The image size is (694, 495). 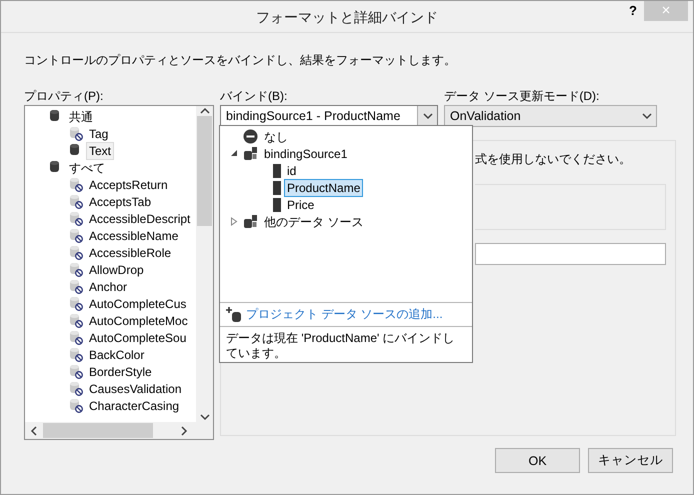 What do you see at coordinates (100, 151) in the screenshot?
I see `property-item: Text` at bounding box center [100, 151].